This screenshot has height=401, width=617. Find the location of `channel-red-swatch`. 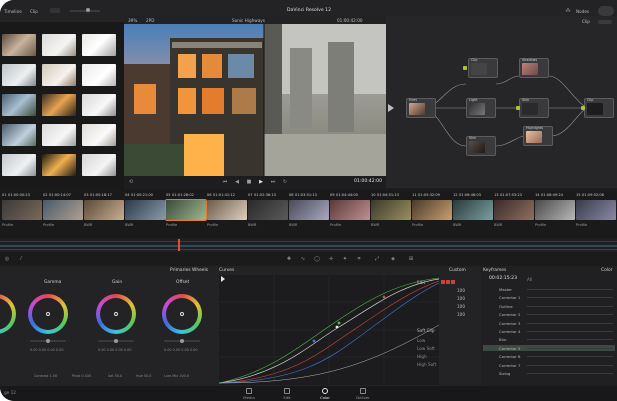

channel-red-swatch is located at coordinates (448, 282).